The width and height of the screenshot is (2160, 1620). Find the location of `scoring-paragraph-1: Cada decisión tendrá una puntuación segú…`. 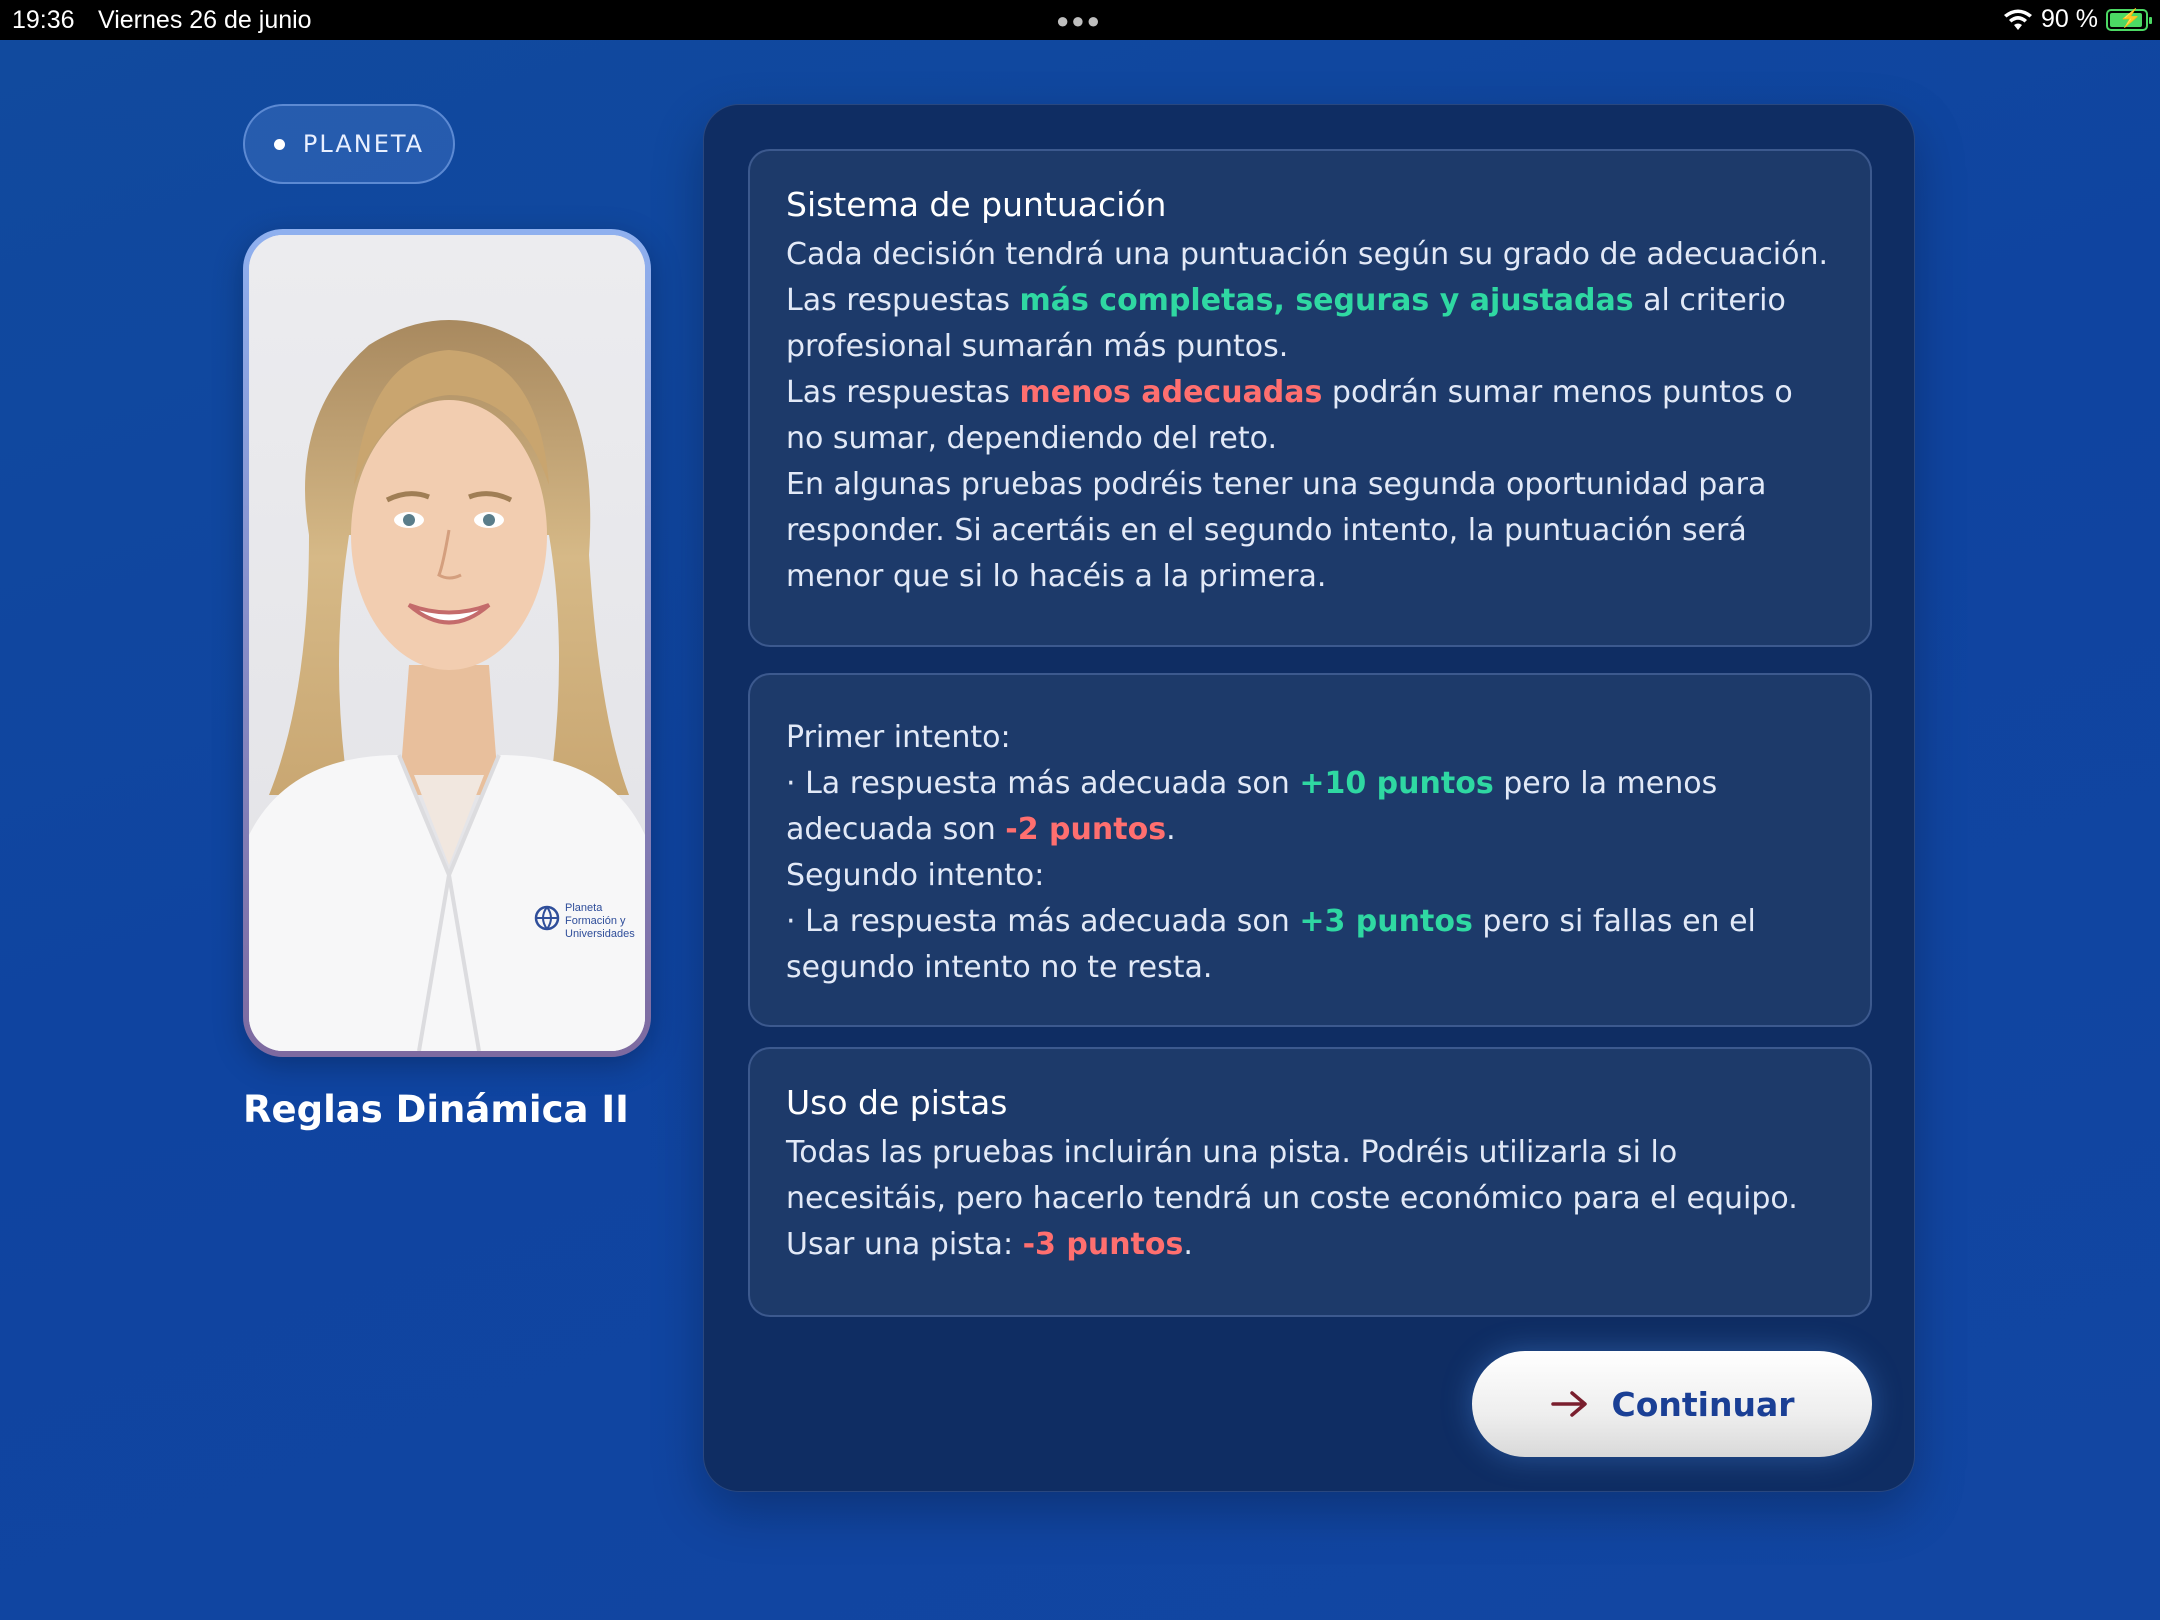

scoring-paragraph-1: Cada decisión tendrá una puntuación segú… is located at coordinates (1307, 300).